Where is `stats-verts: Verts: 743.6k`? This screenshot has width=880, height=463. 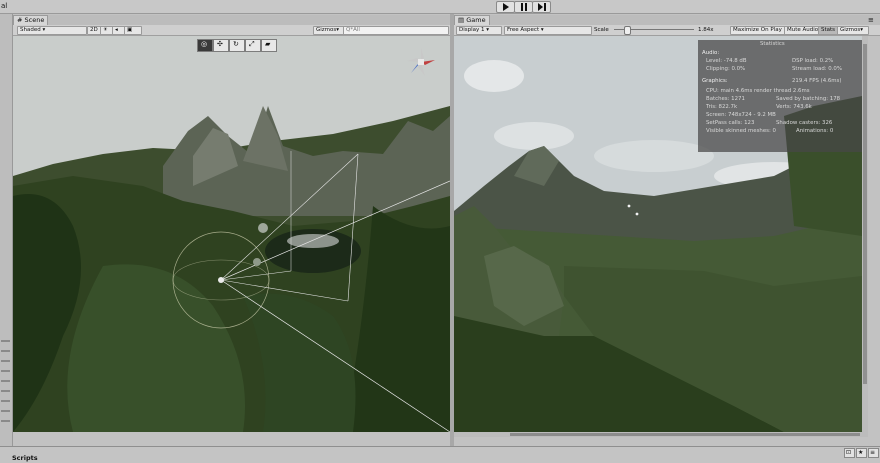 stats-verts: Verts: 743.6k is located at coordinates (794, 107).